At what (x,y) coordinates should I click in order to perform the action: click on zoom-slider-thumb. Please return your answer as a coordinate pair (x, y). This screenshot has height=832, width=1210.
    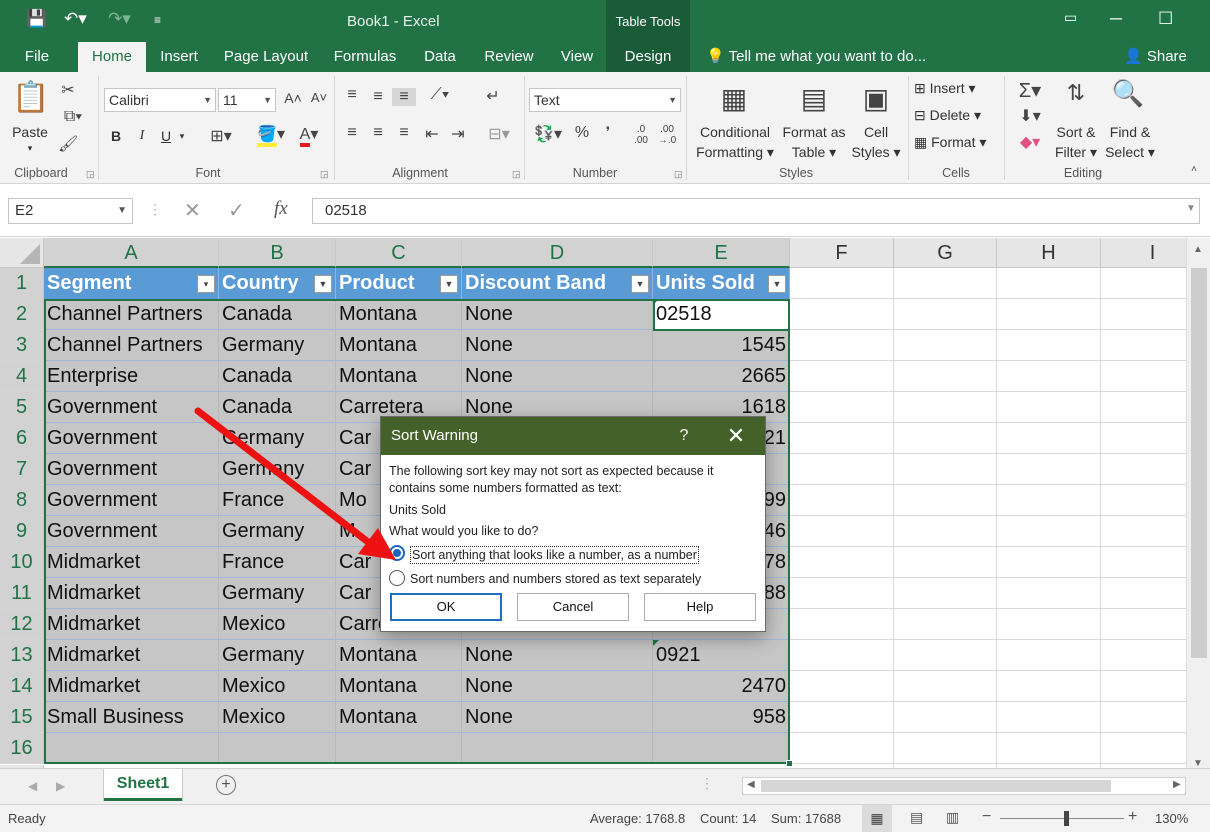
    Looking at the image, I should click on (1066, 818).